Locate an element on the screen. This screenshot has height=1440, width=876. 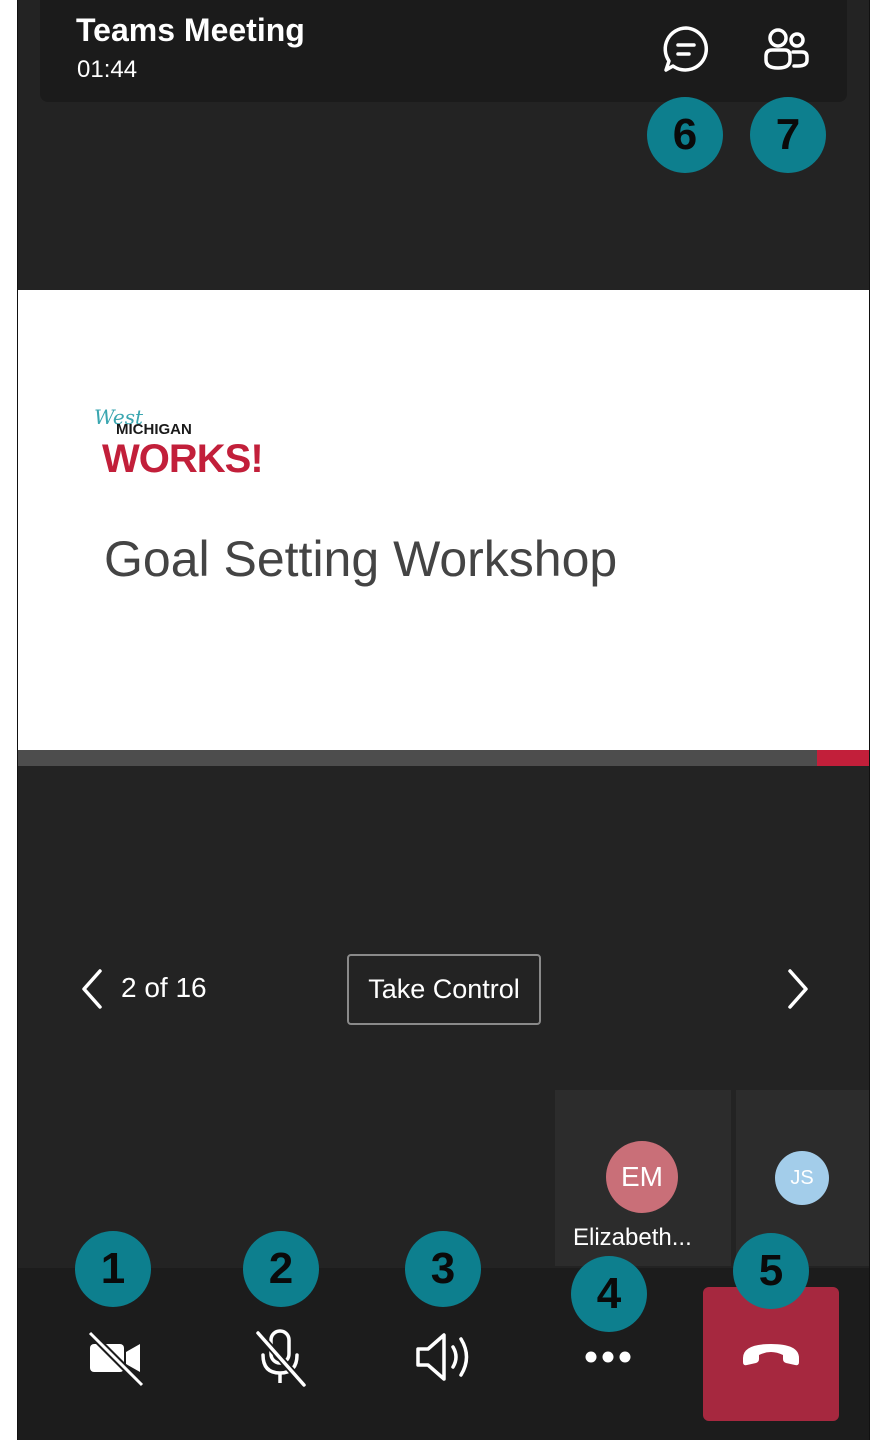
logo-works-text: WORKS! is located at coordinates (183, 459).